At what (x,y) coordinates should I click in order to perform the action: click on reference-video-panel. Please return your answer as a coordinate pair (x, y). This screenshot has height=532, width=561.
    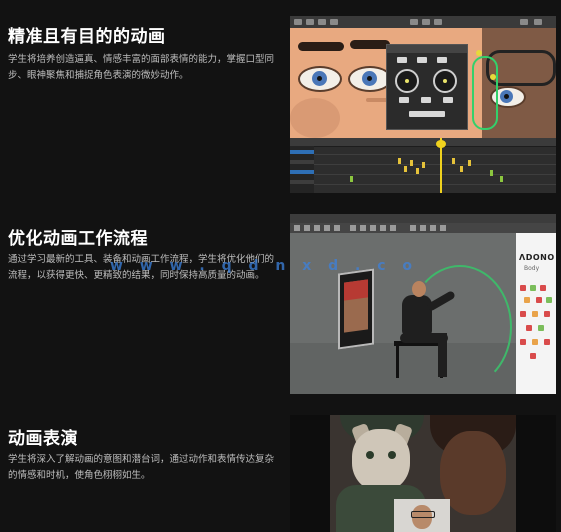
    Looking at the image, I should click on (356, 309).